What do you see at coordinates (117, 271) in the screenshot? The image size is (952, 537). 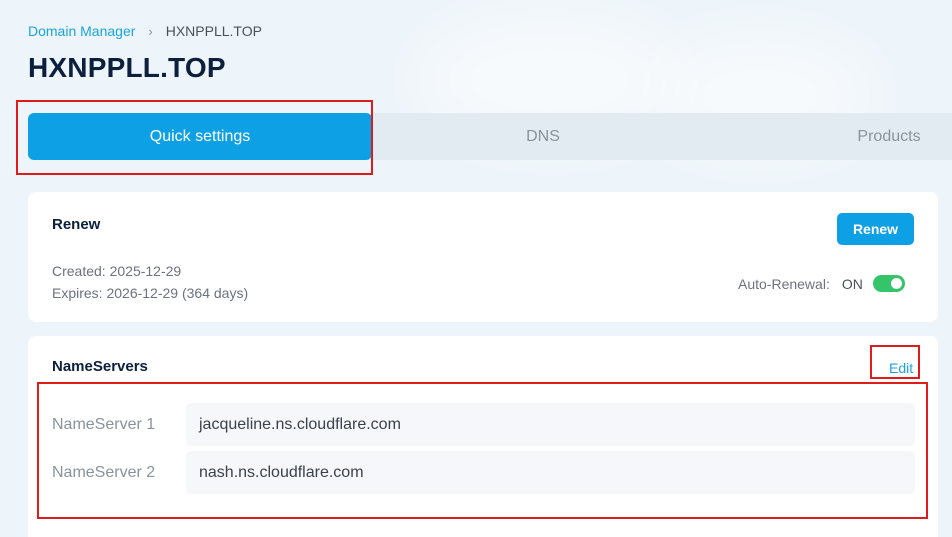 I see `created-date: Created: 2025-12-29` at bounding box center [117, 271].